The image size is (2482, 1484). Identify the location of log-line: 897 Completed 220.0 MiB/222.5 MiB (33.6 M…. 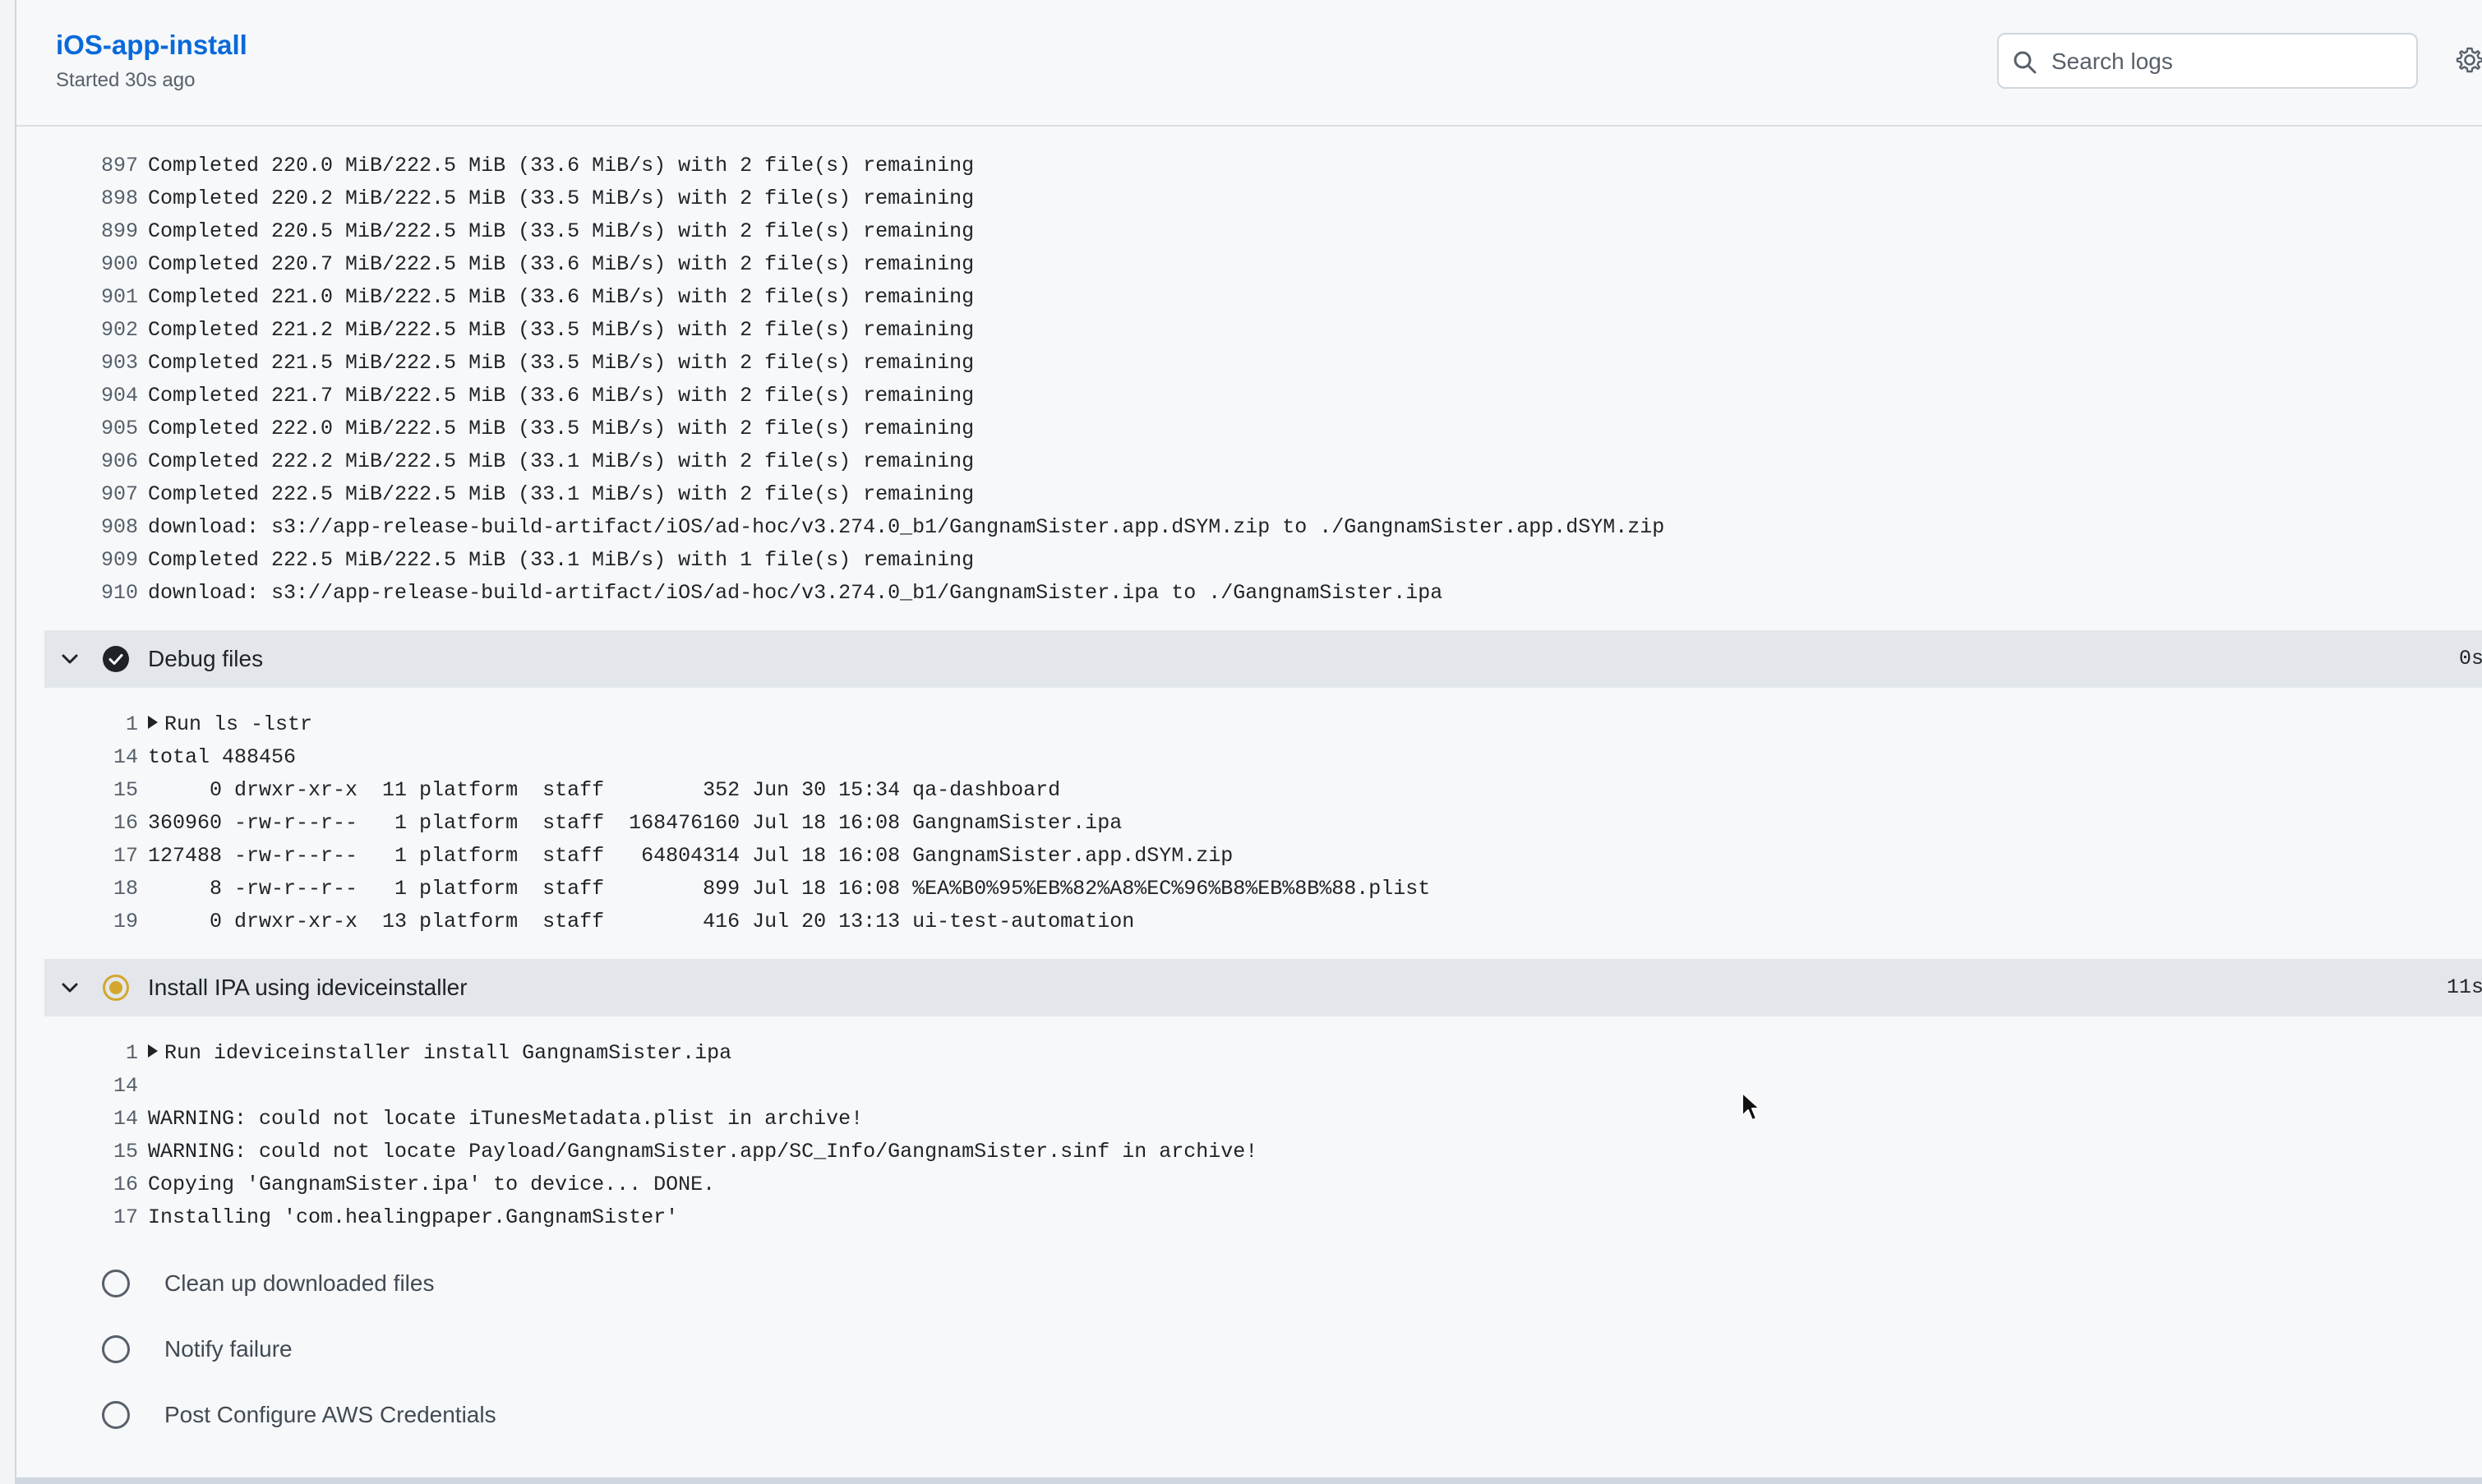
(537, 165).